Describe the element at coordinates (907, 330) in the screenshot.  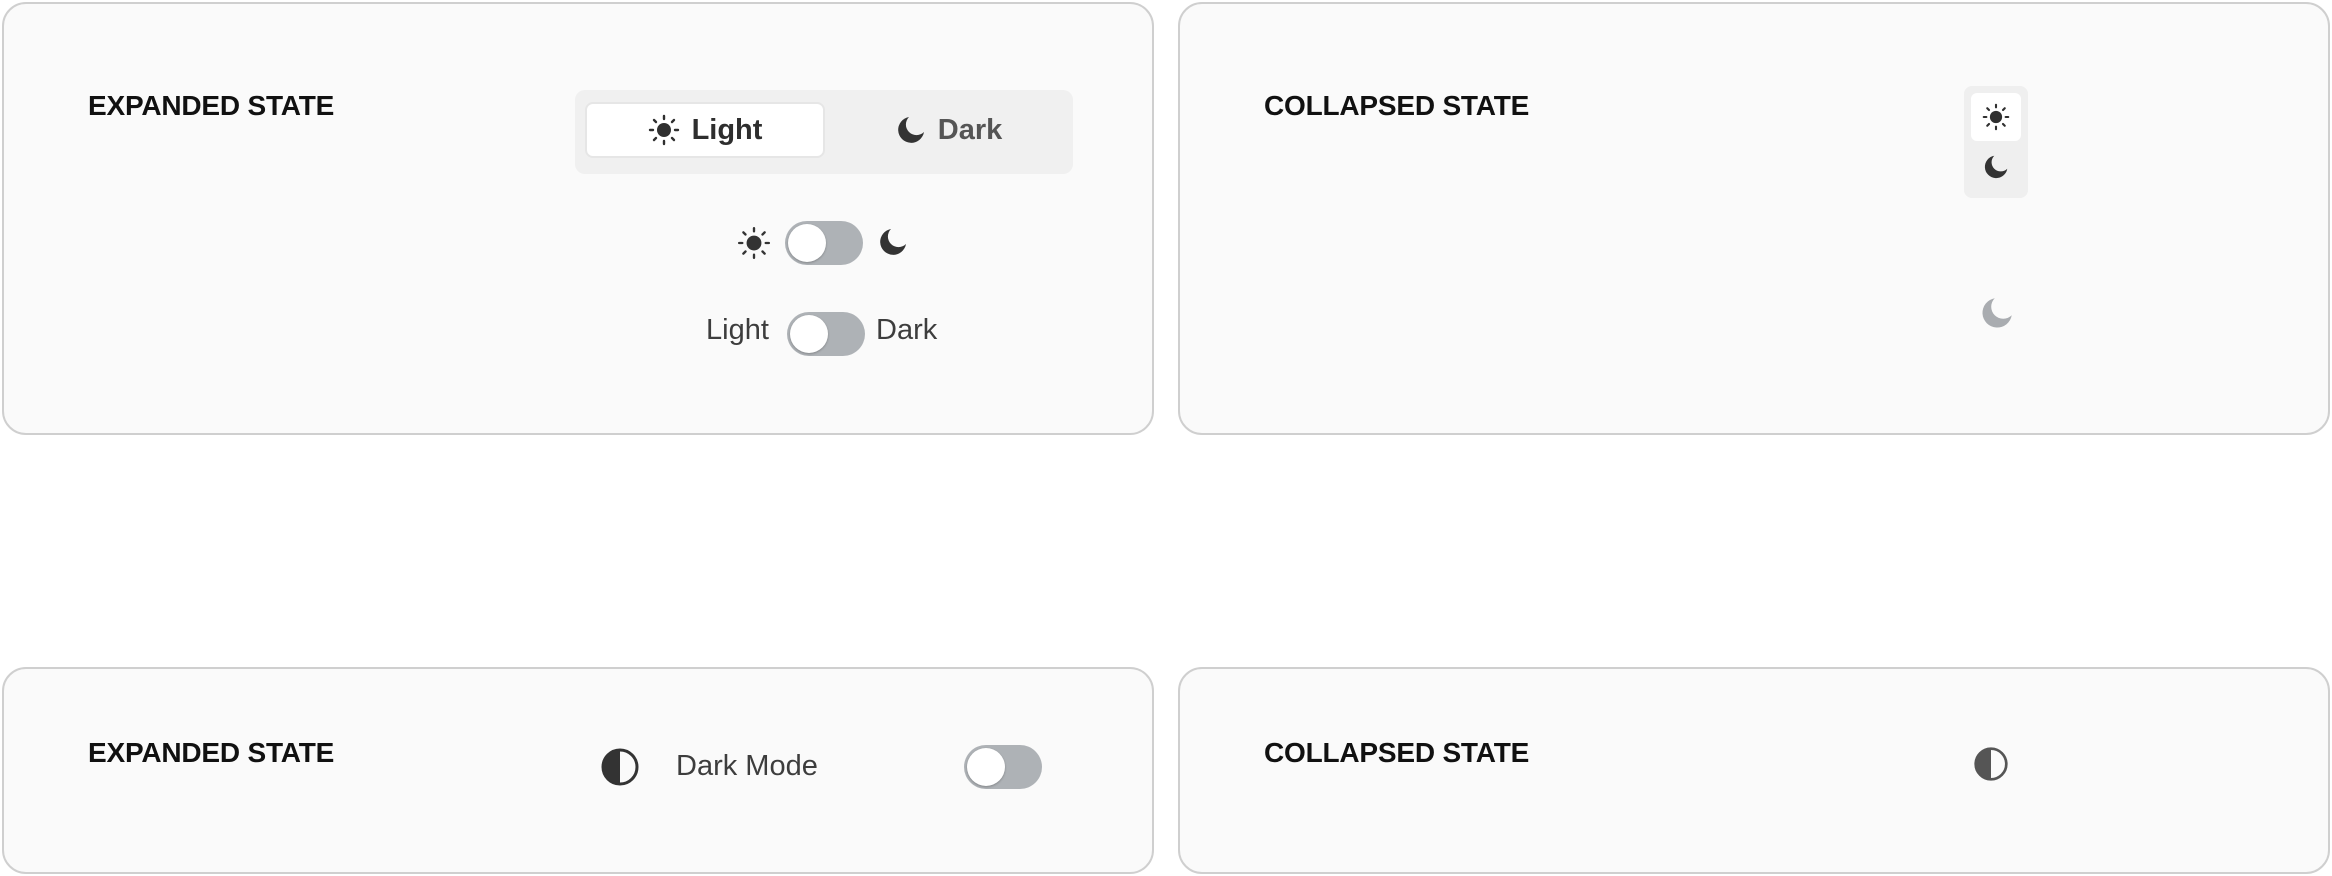
I see `dark-toggle-label: Dark` at that location.